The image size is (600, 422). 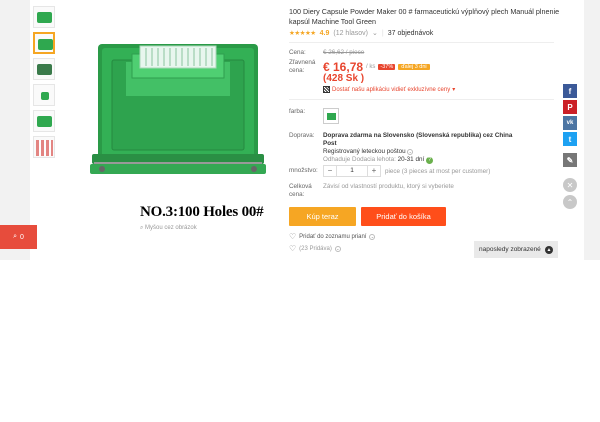 What do you see at coordinates (374, 171) in the screenshot?
I see `quantity-plus-button: +` at bounding box center [374, 171].